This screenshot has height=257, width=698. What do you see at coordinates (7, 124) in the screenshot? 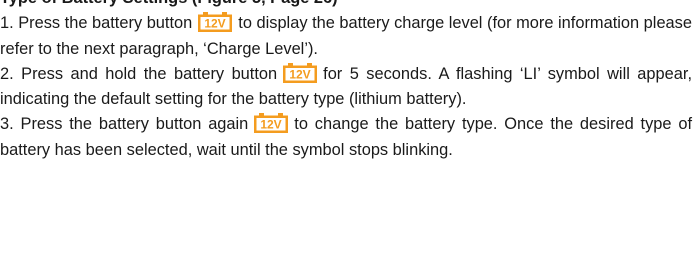
I see `step-number: 3.` at bounding box center [7, 124].